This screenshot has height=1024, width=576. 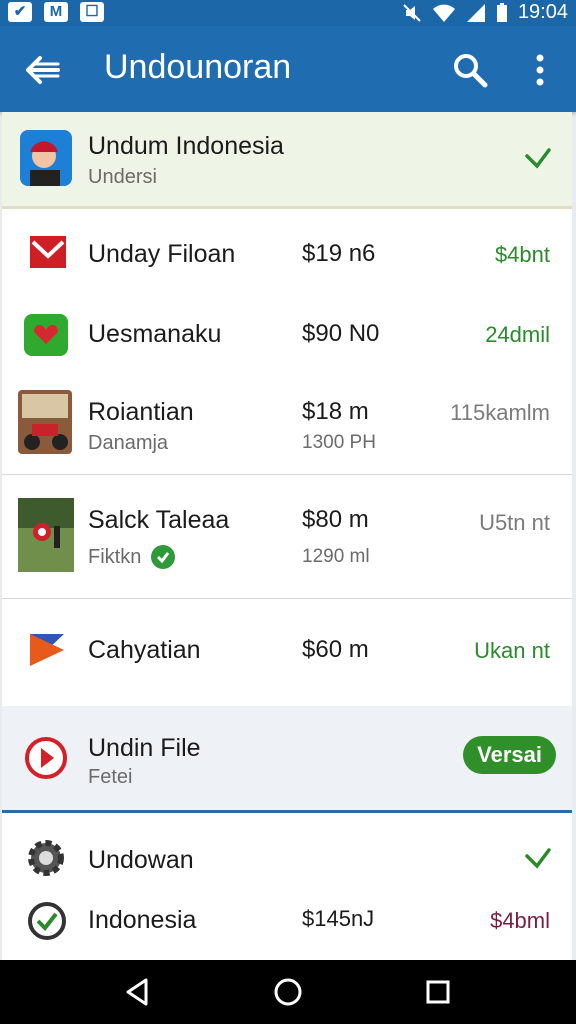 I want to click on system-icons: 19:04, so click(x=485, y=12).